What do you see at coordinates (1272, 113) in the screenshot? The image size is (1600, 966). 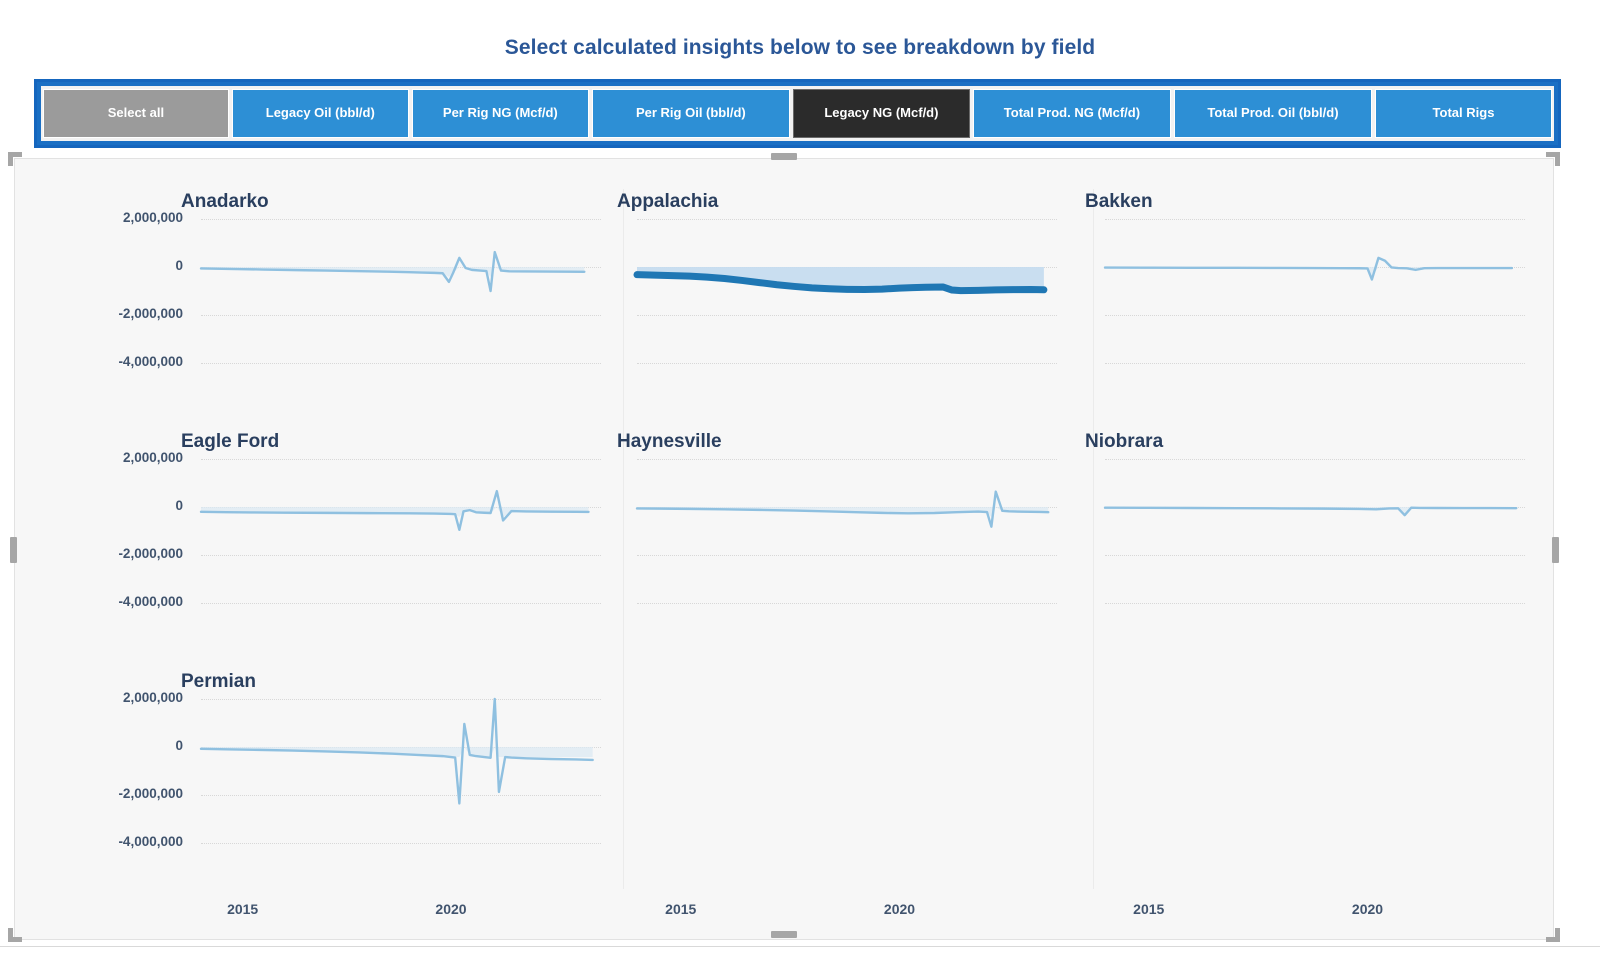 I see `slicer-button-total-prod-oil-bbl-d: Total Prod. Oil (bbl/d)` at bounding box center [1272, 113].